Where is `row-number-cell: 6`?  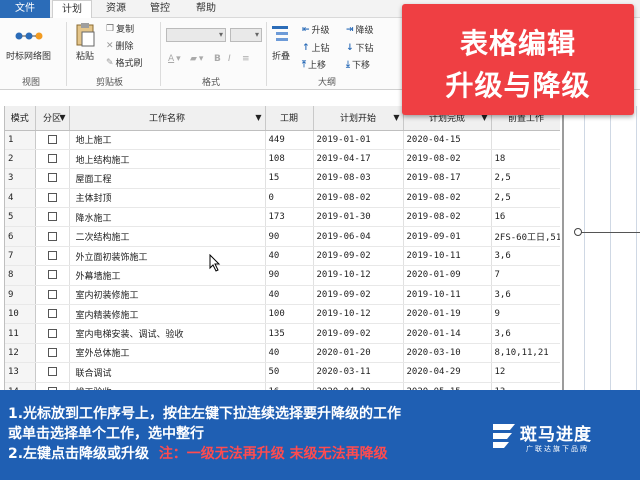 row-number-cell: 6 is located at coordinates (20, 236).